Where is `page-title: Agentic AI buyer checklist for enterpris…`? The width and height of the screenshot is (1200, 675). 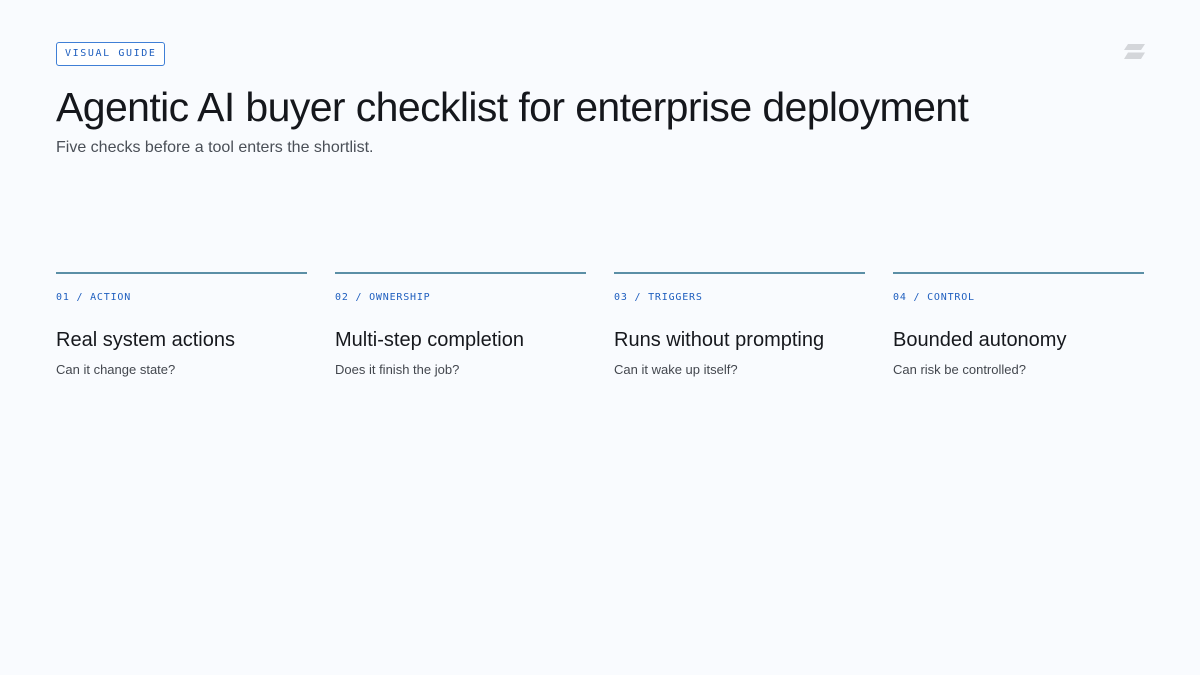 page-title: Agentic AI buyer checklist for enterpris… is located at coordinates (512, 107).